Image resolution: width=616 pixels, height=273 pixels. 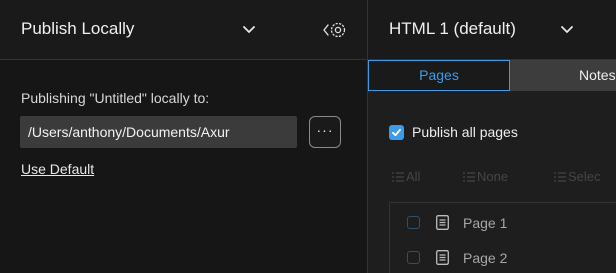 I want to click on page-label: Page 2, so click(x=485, y=257).